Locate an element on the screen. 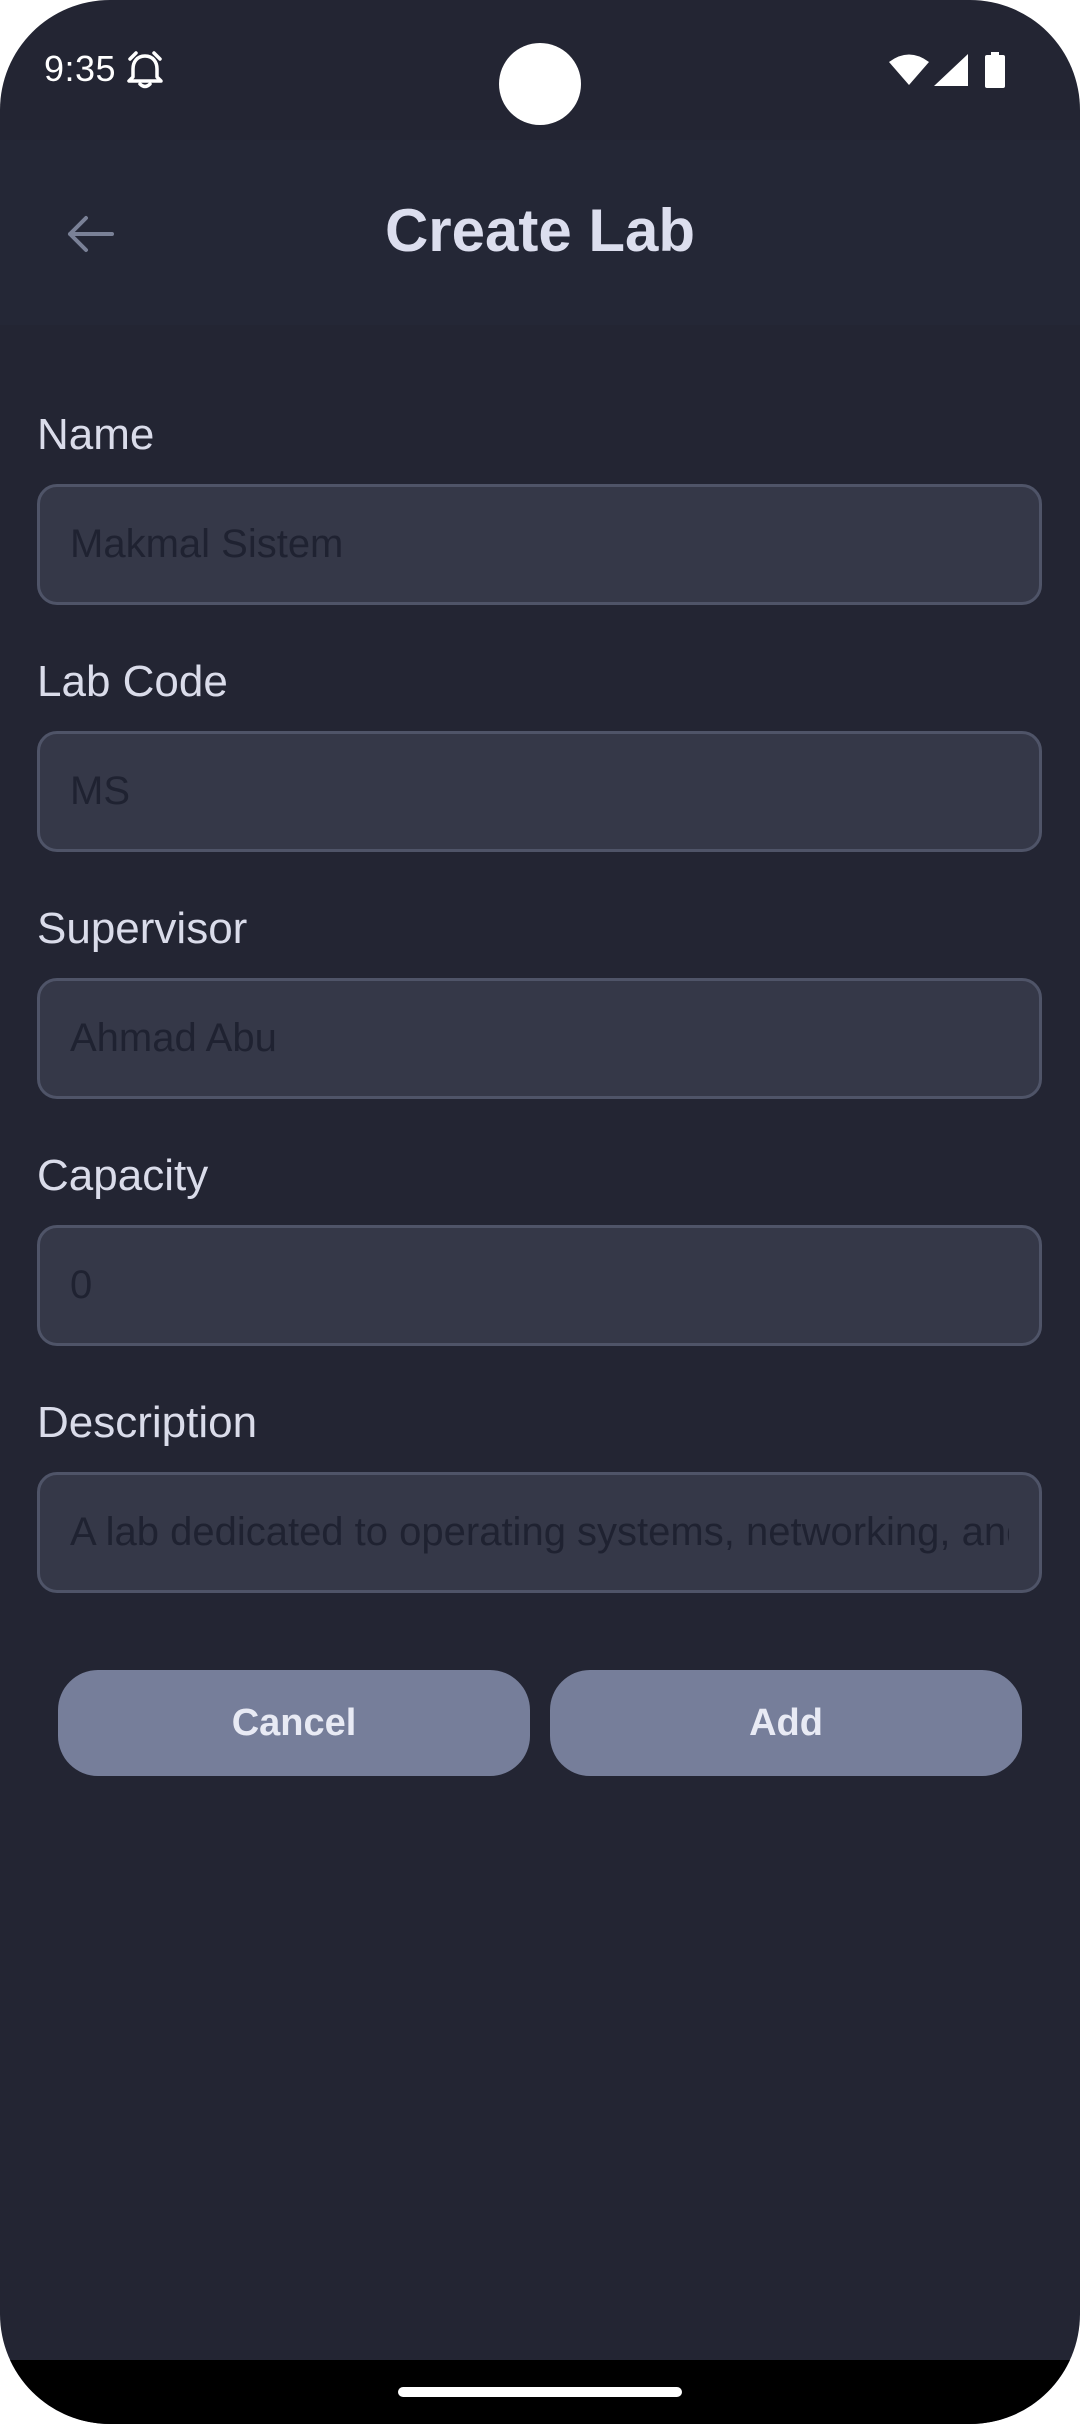 The image size is (1080, 2424). add-button: Add is located at coordinates (786, 1723).